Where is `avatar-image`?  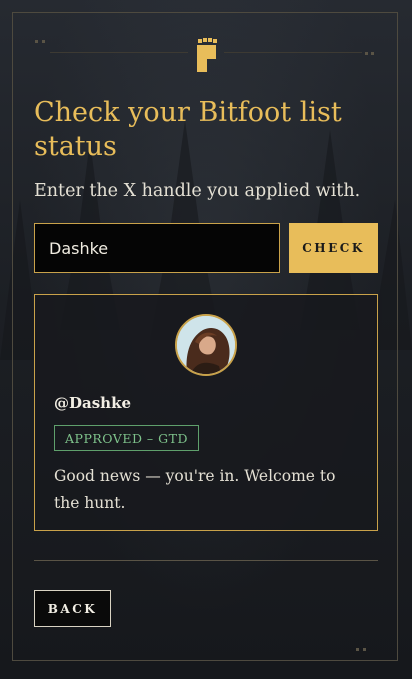
avatar-image is located at coordinates (206, 345).